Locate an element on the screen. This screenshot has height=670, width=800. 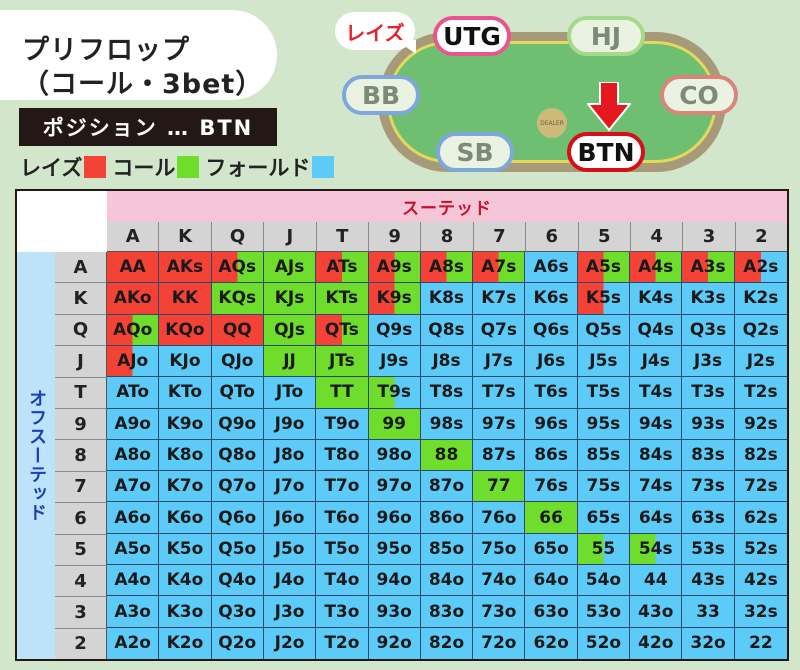
hand-cell: Q4s is located at coordinates (656, 330).